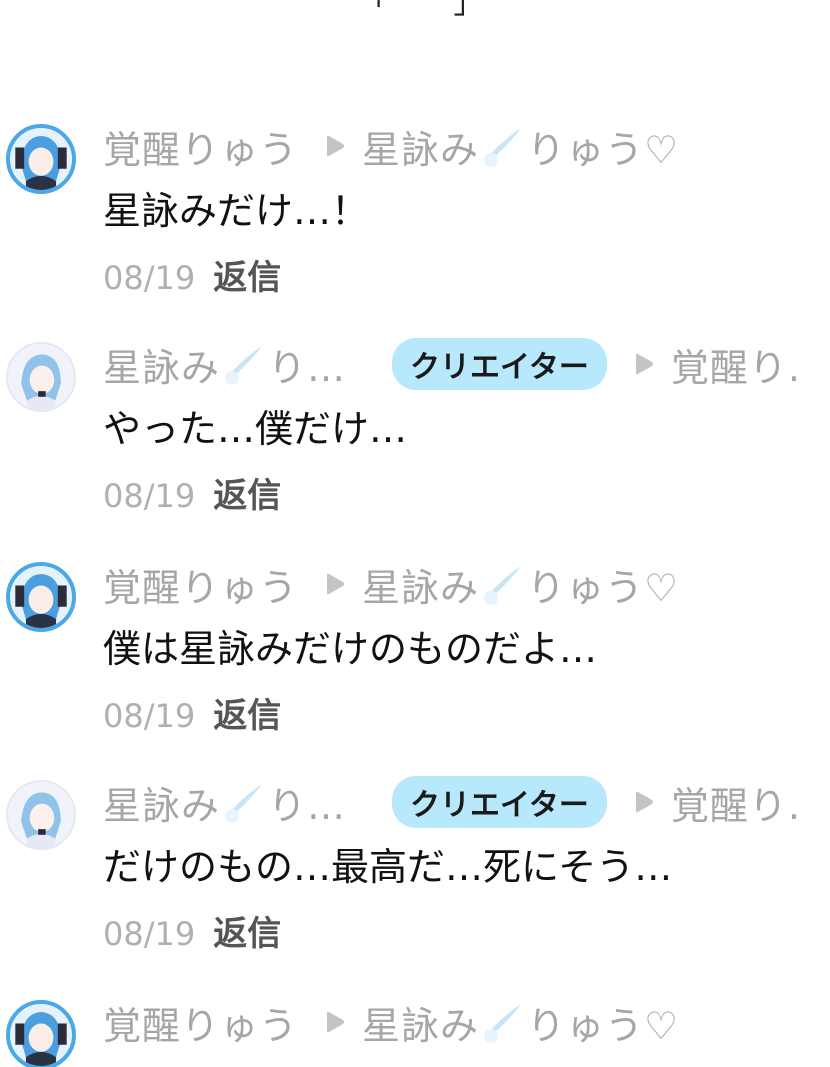 The image size is (830, 1067). Describe the element at coordinates (236, 211) in the screenshot. I see `comment-text: 星詠みだけ…！` at that location.